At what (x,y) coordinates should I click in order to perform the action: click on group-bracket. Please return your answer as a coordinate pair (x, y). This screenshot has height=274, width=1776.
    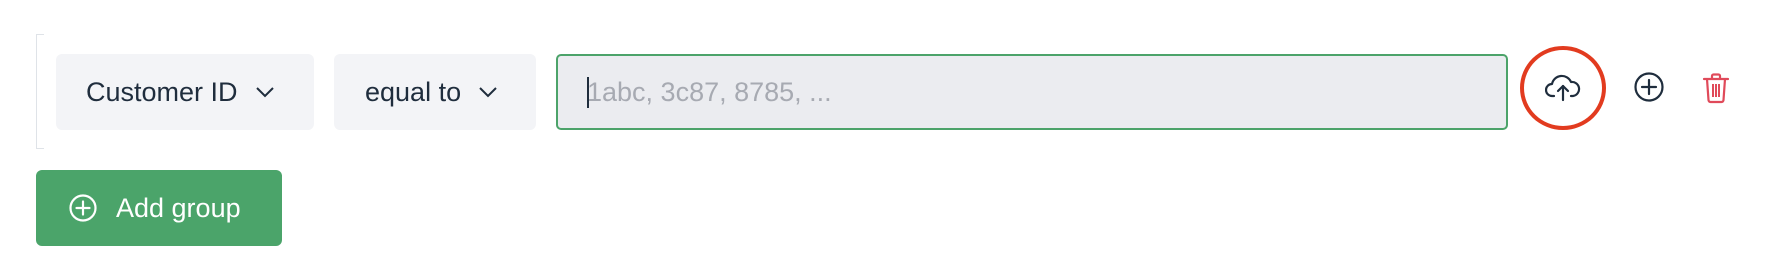
    Looking at the image, I should click on (40, 91).